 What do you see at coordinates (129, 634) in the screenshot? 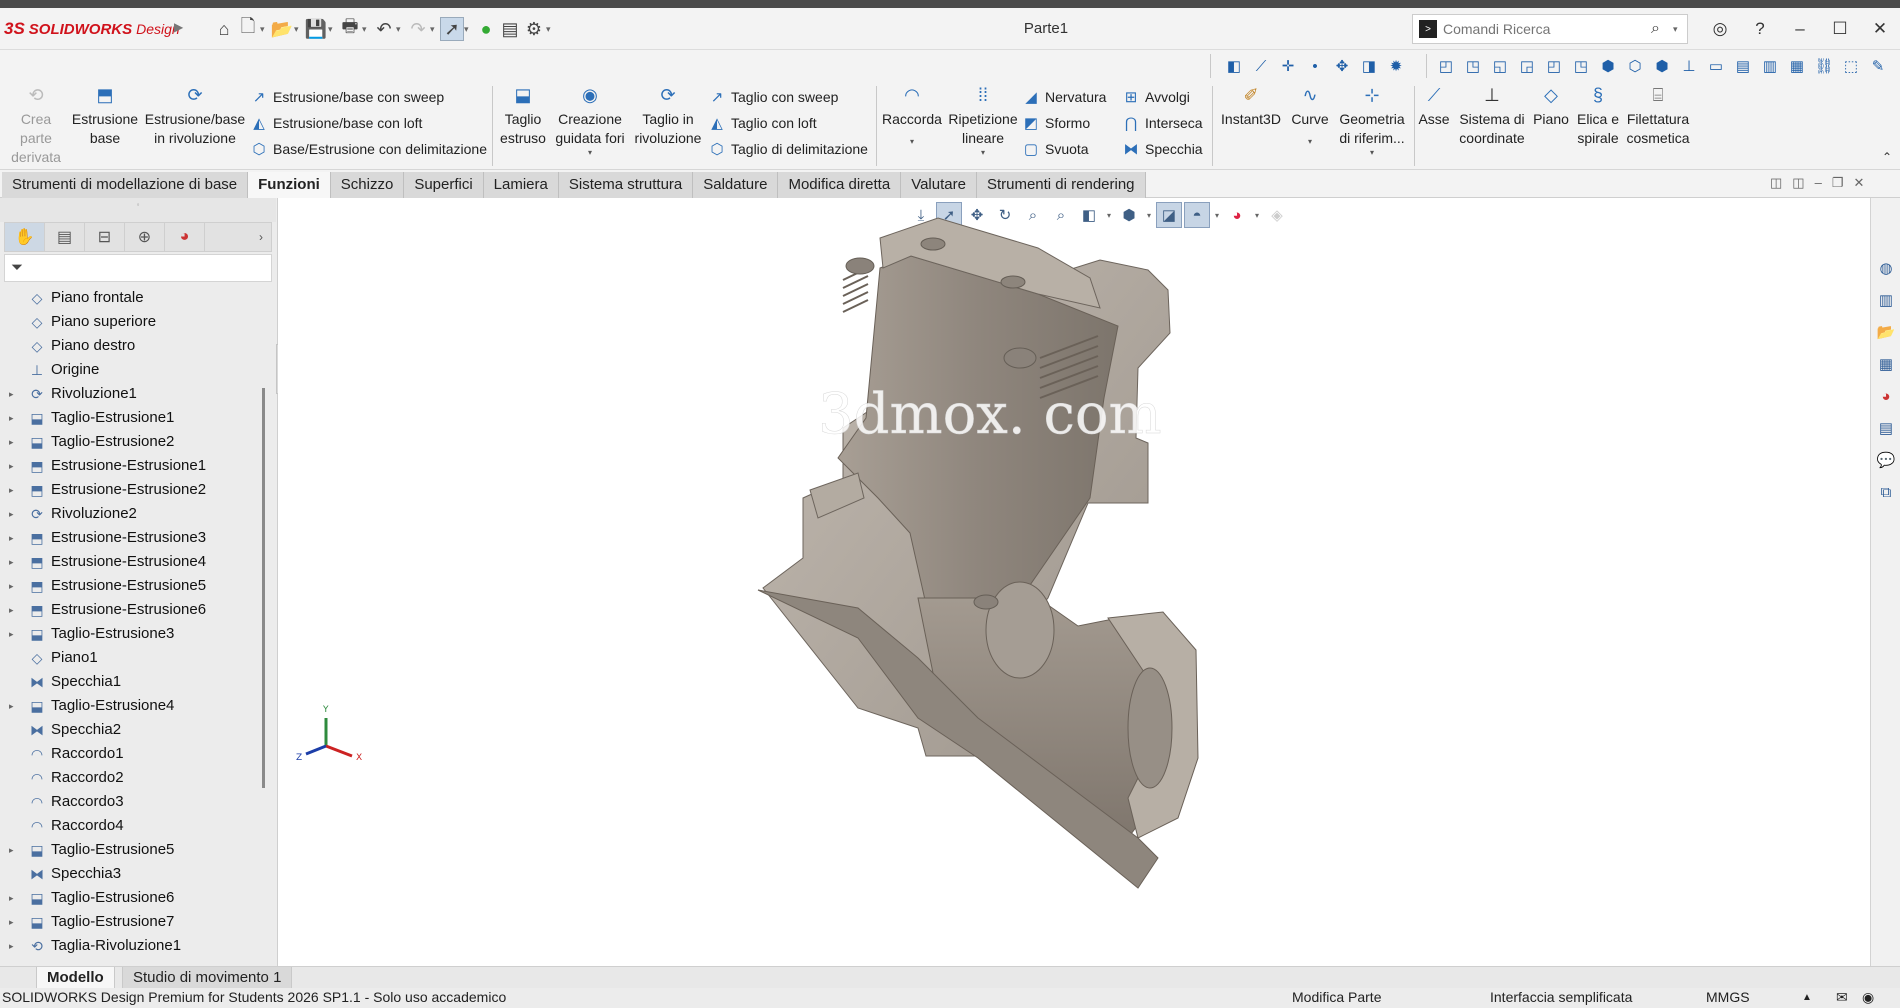
I see `tree-node: ▸ ⬓ Taglio-Estrusione3` at bounding box center [129, 634].